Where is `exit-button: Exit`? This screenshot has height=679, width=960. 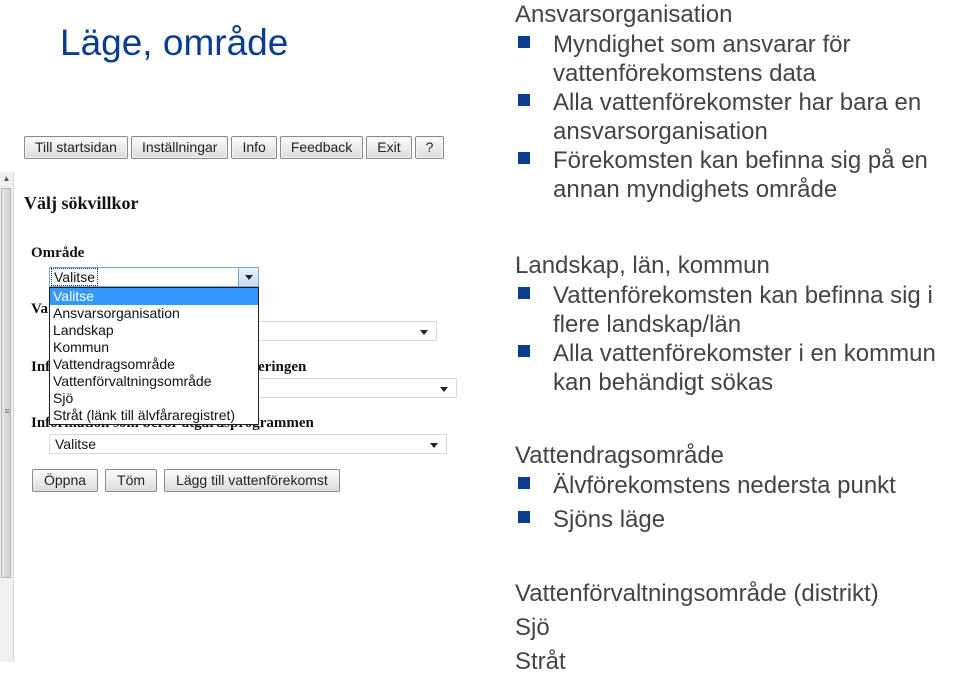
exit-button: Exit is located at coordinates (389, 147).